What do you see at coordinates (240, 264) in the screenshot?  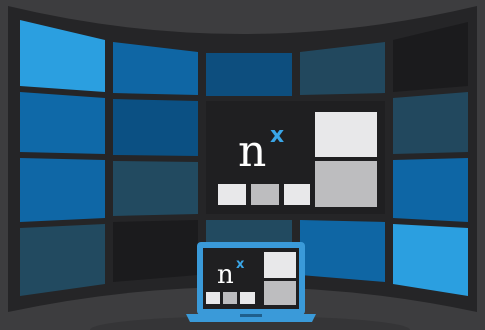 I see `laptop-logo-x-letter: x` at bounding box center [240, 264].